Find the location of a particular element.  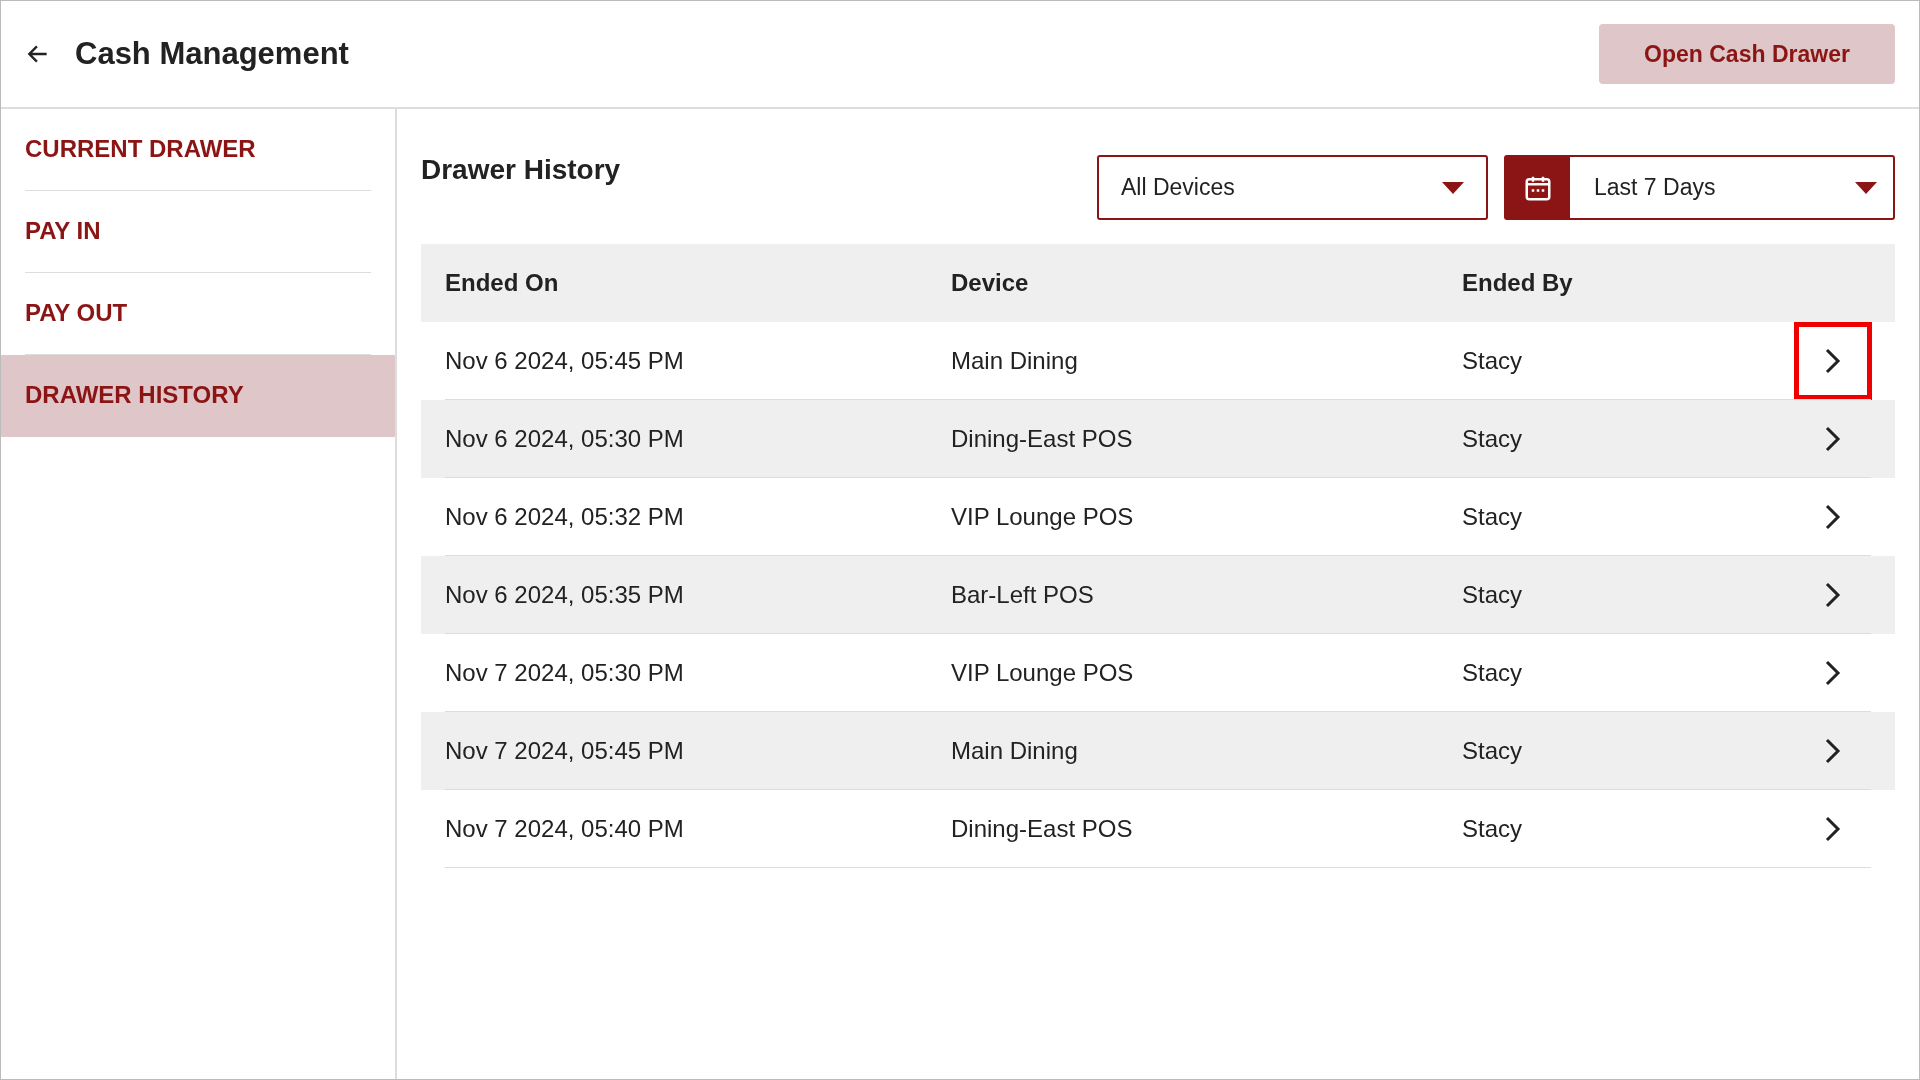

calendar-icon is located at coordinates (1538, 187).